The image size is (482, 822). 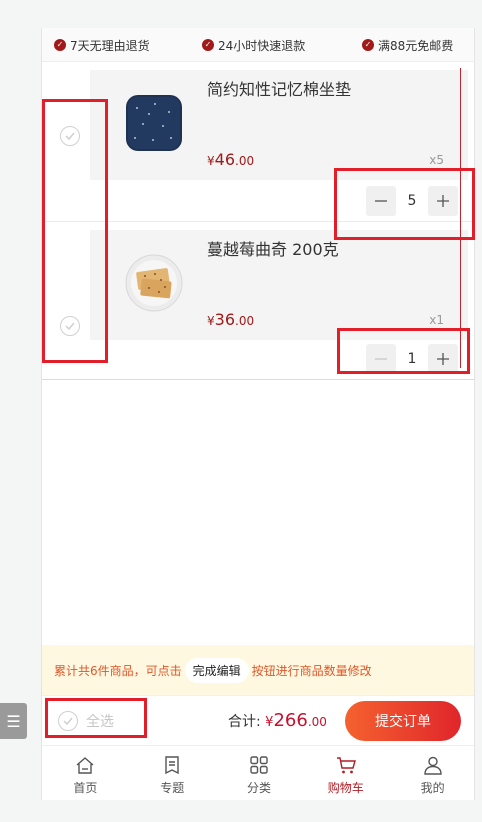 I want to click on bottom-tab-bar: 首页 专题 分类 购物车 我的, so click(x=258, y=772).